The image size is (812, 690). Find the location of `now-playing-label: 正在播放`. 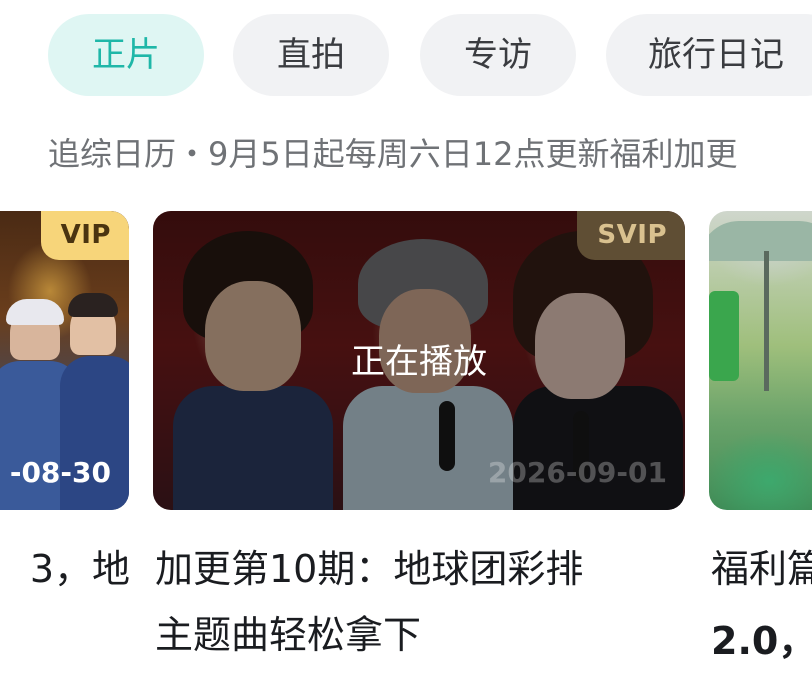

now-playing-label: 正在播放 is located at coordinates (419, 362).